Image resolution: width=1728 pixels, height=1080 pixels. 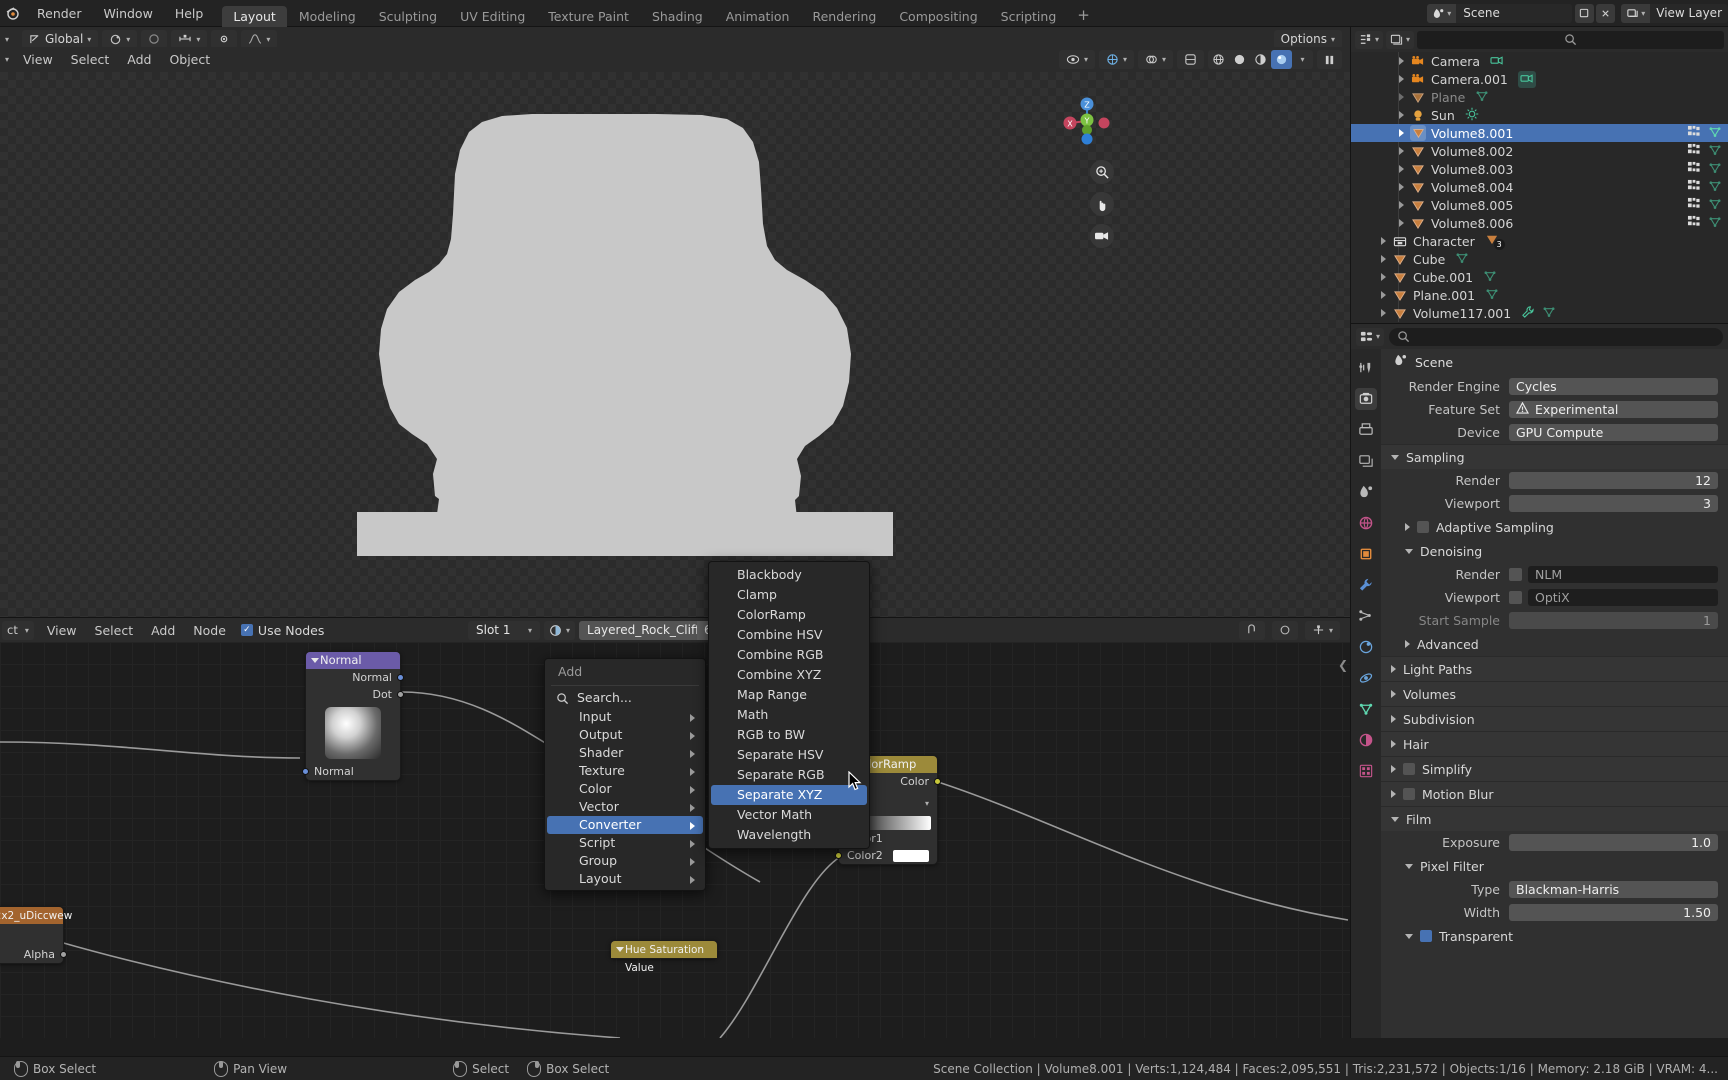 What do you see at coordinates (1260, 59) in the screenshot?
I see `shading-material-preview-button` at bounding box center [1260, 59].